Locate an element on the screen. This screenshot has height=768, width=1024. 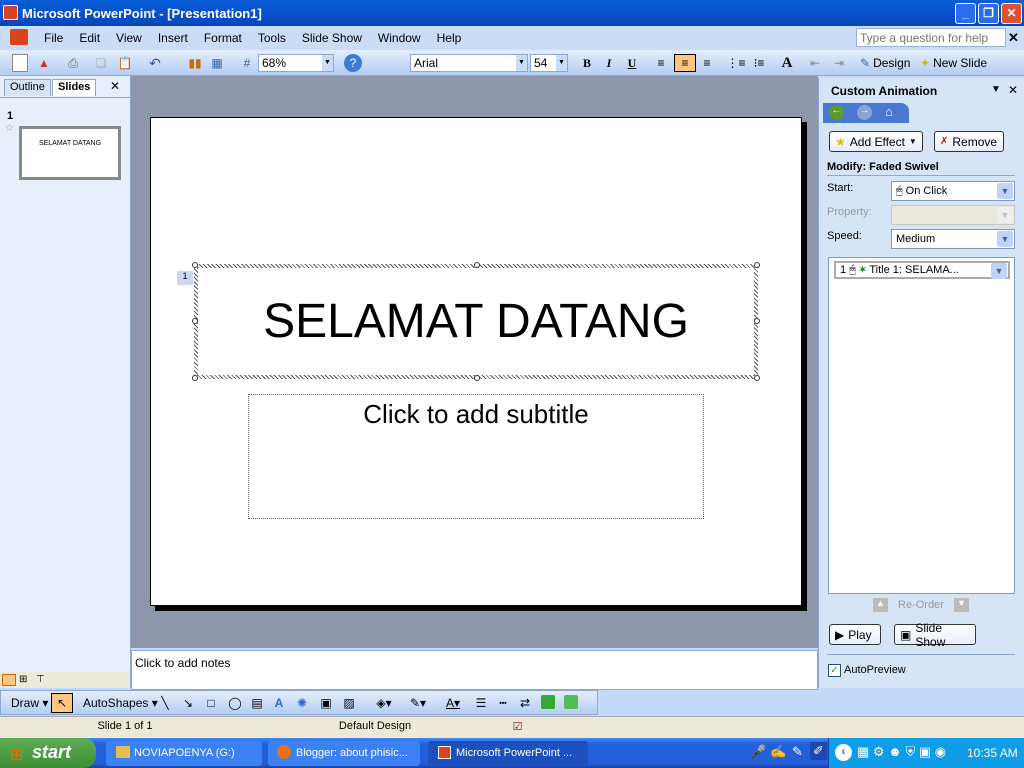
forward-icon: → is located at coordinates (864, 112).